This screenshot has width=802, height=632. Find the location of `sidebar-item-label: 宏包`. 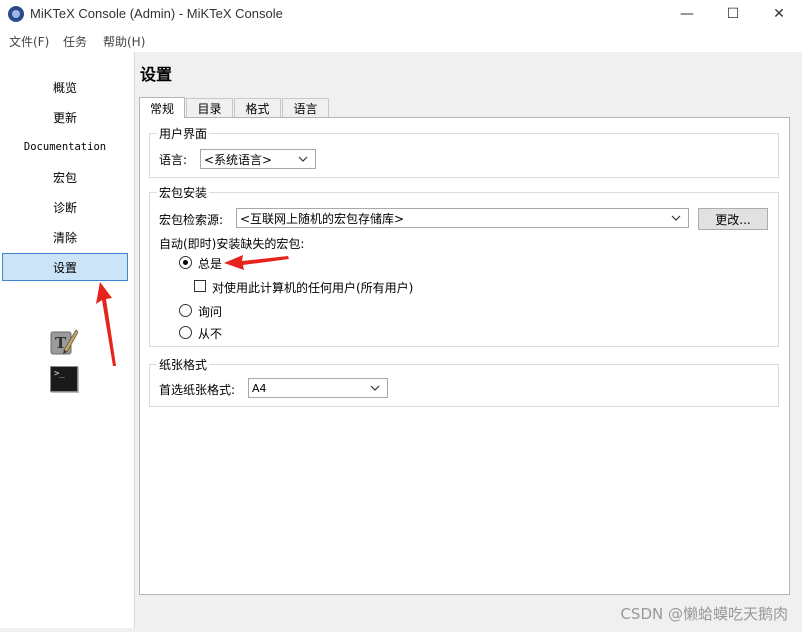

sidebar-item-label: 宏包 is located at coordinates (64, 177).